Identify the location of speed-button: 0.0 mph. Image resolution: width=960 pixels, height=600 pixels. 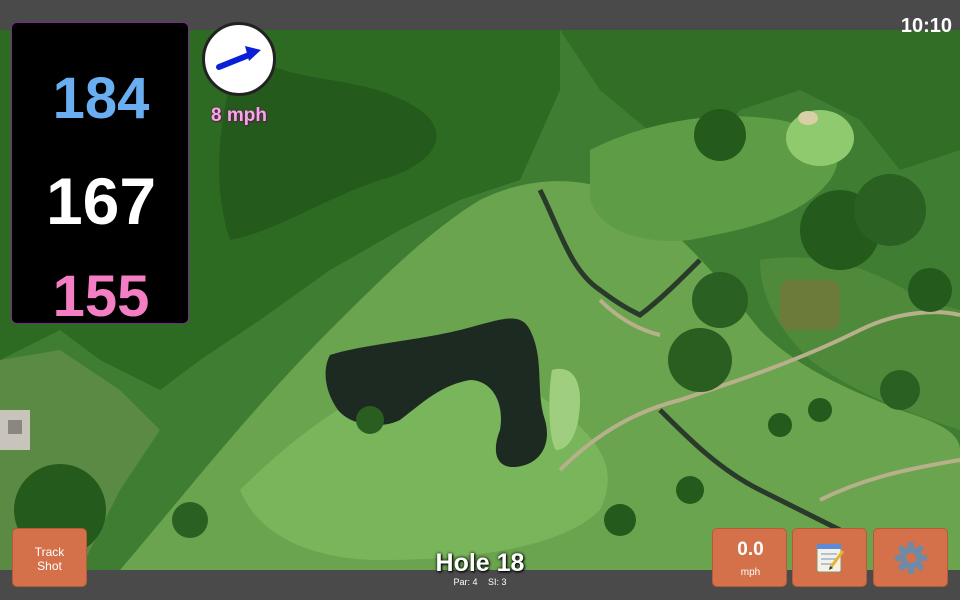
(749, 557).